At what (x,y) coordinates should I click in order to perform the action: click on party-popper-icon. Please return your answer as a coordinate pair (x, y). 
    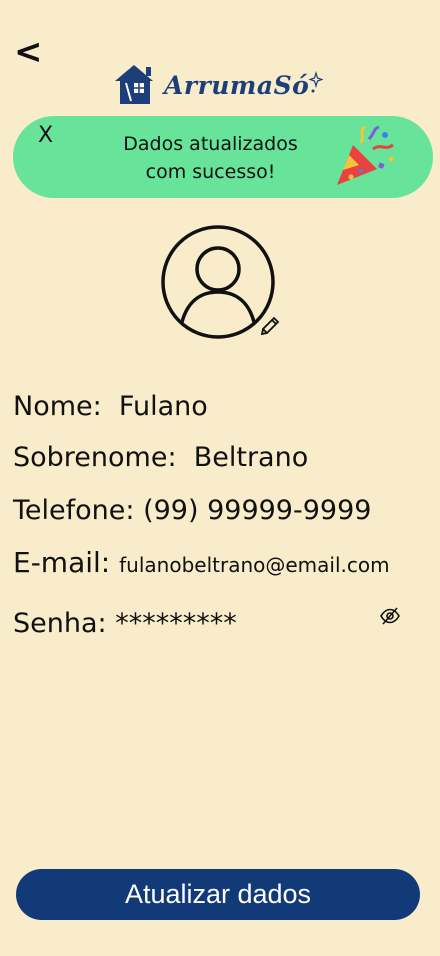
    Looking at the image, I should click on (366, 159).